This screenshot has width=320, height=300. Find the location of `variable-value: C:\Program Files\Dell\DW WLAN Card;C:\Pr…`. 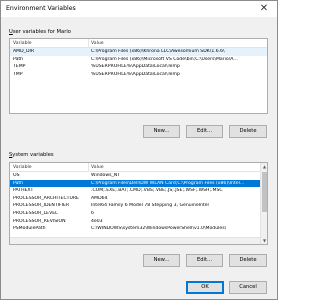

variable-value: C:\Program Files\Dell\DW WLAN Card;C:\Pr… is located at coordinates (168, 183).